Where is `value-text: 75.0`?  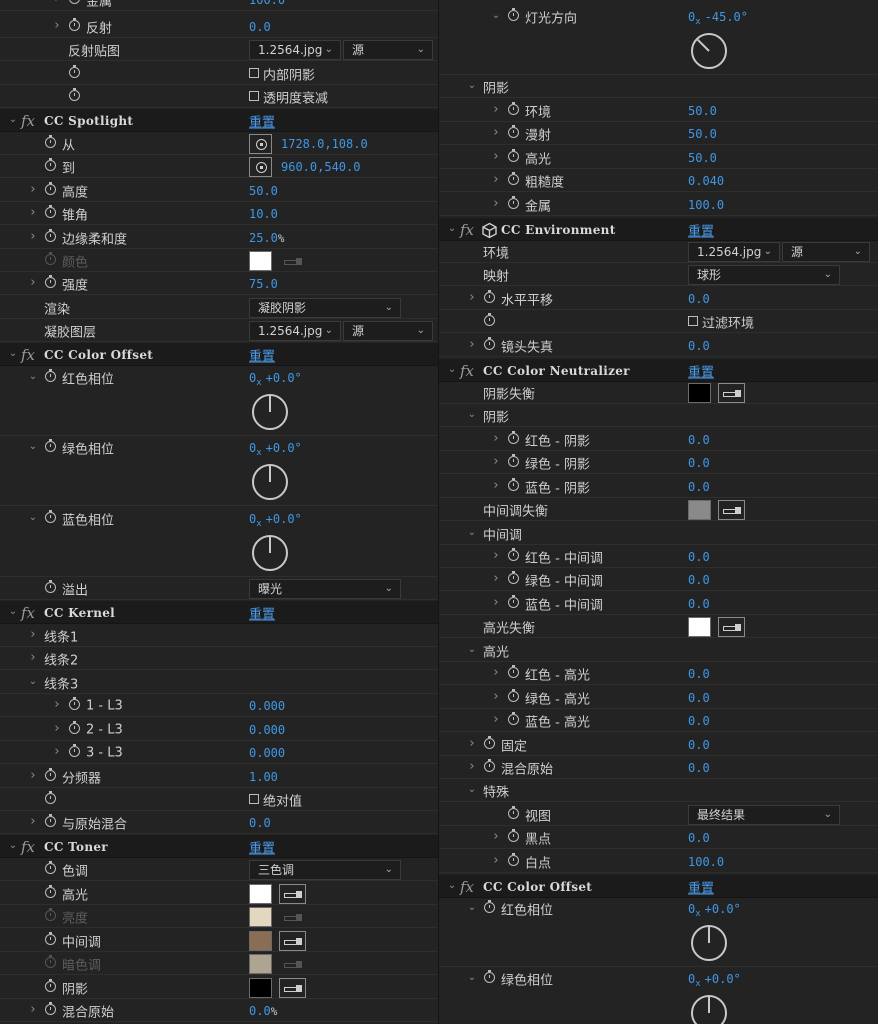
value-text: 75.0 is located at coordinates (263, 284).